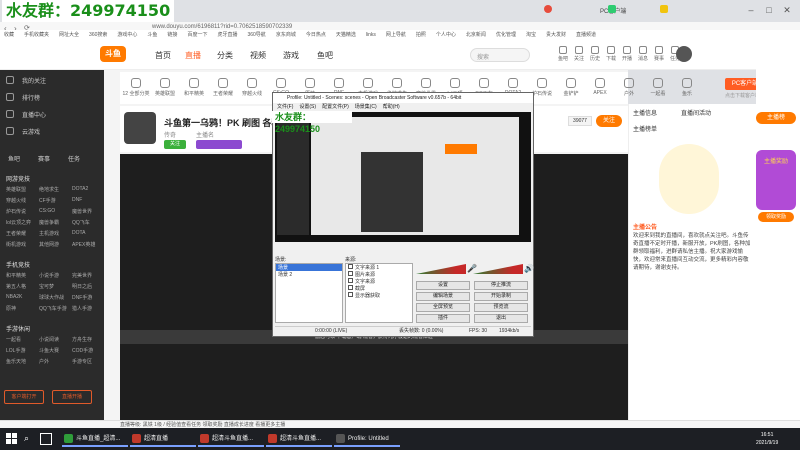 This screenshot has height=450, width=800. Describe the element at coordinates (367, 439) in the screenshot. I see `taskbar-app: Profile: Untitled` at that location.